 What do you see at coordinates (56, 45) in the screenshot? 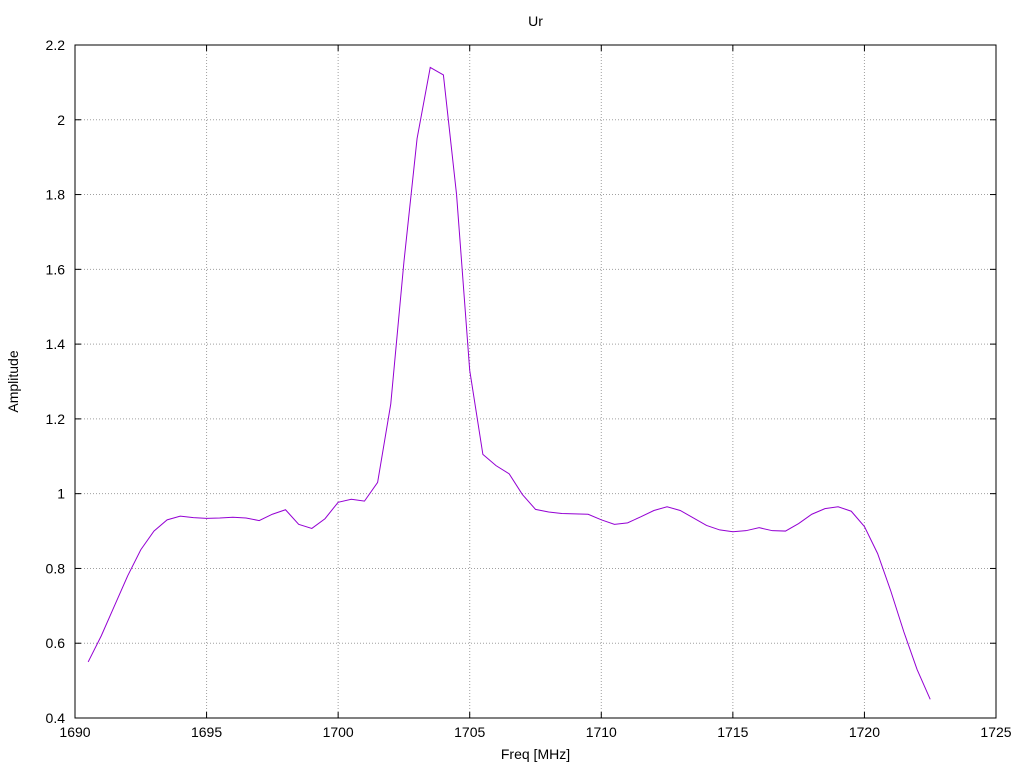
I see `y-tick-label: 2.2` at bounding box center [56, 45].